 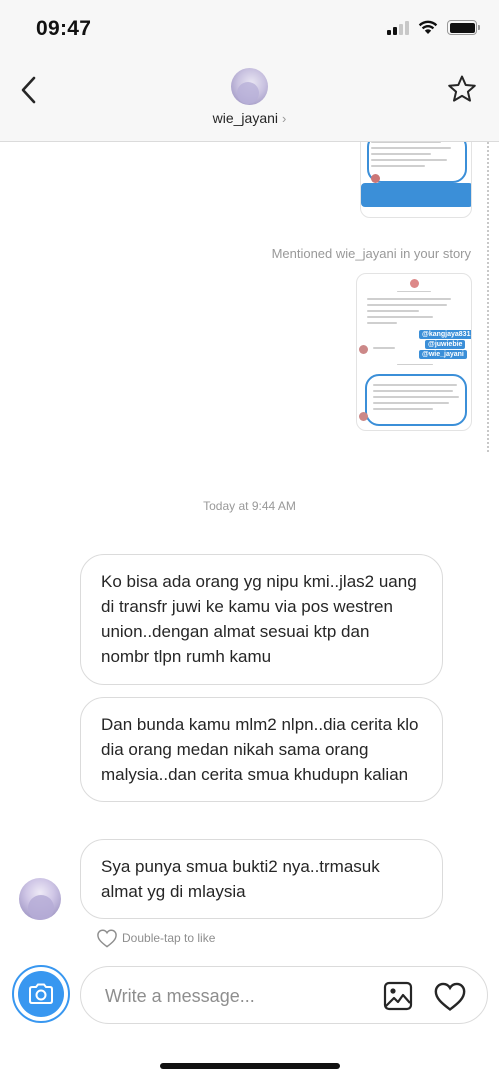 What do you see at coordinates (249, 86) in the screenshot?
I see `header-avatar` at bounding box center [249, 86].